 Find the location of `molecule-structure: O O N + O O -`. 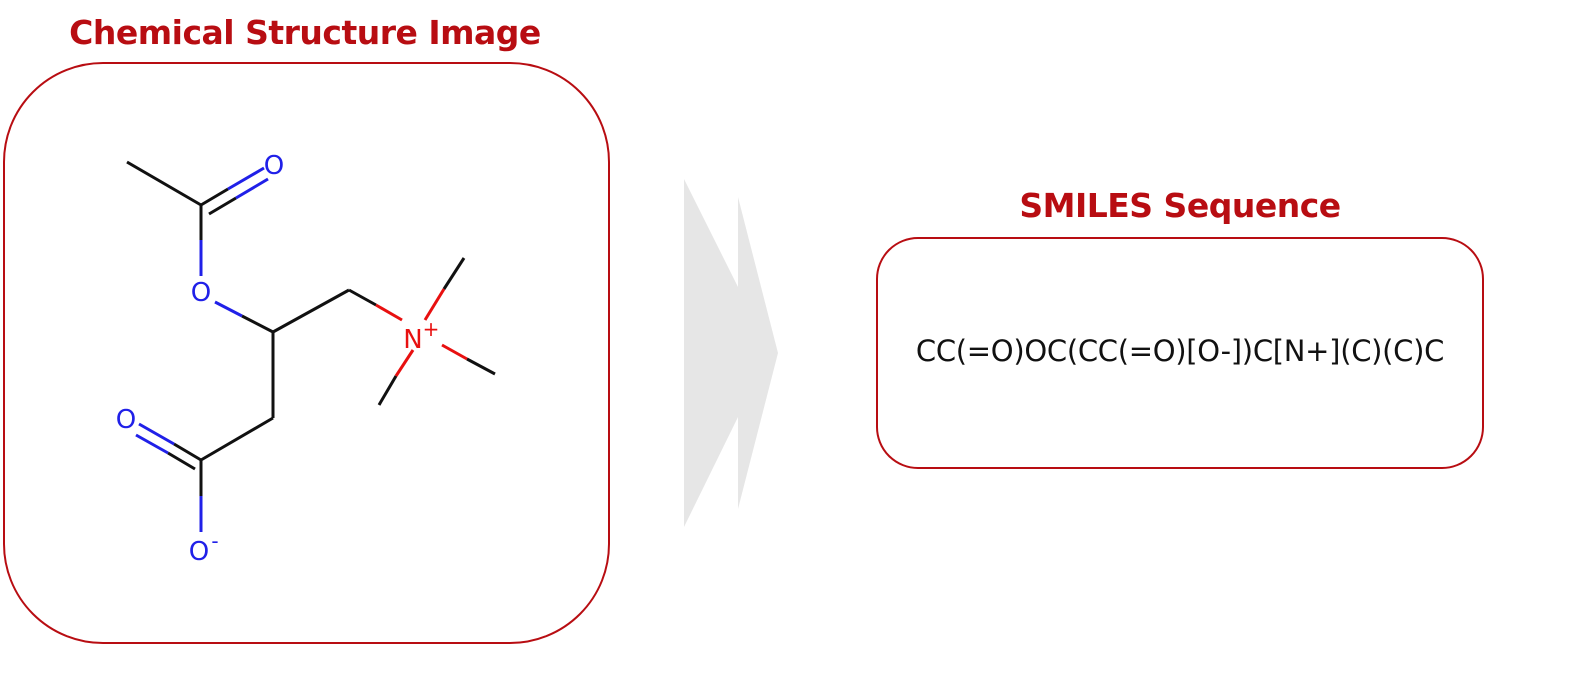

molecule-structure: O O N + O O - is located at coordinates (306, 359).